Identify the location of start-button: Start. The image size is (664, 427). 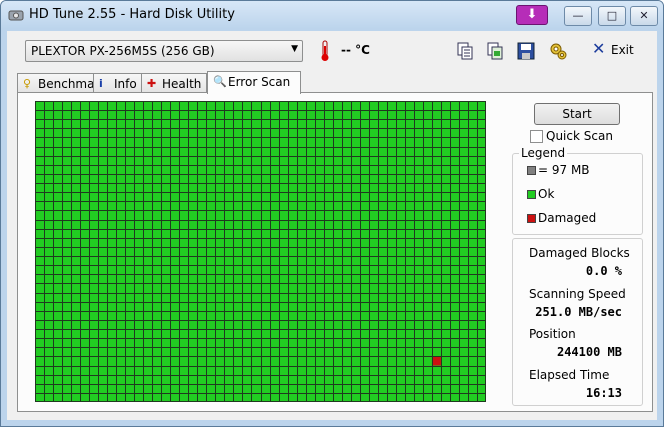
(577, 114).